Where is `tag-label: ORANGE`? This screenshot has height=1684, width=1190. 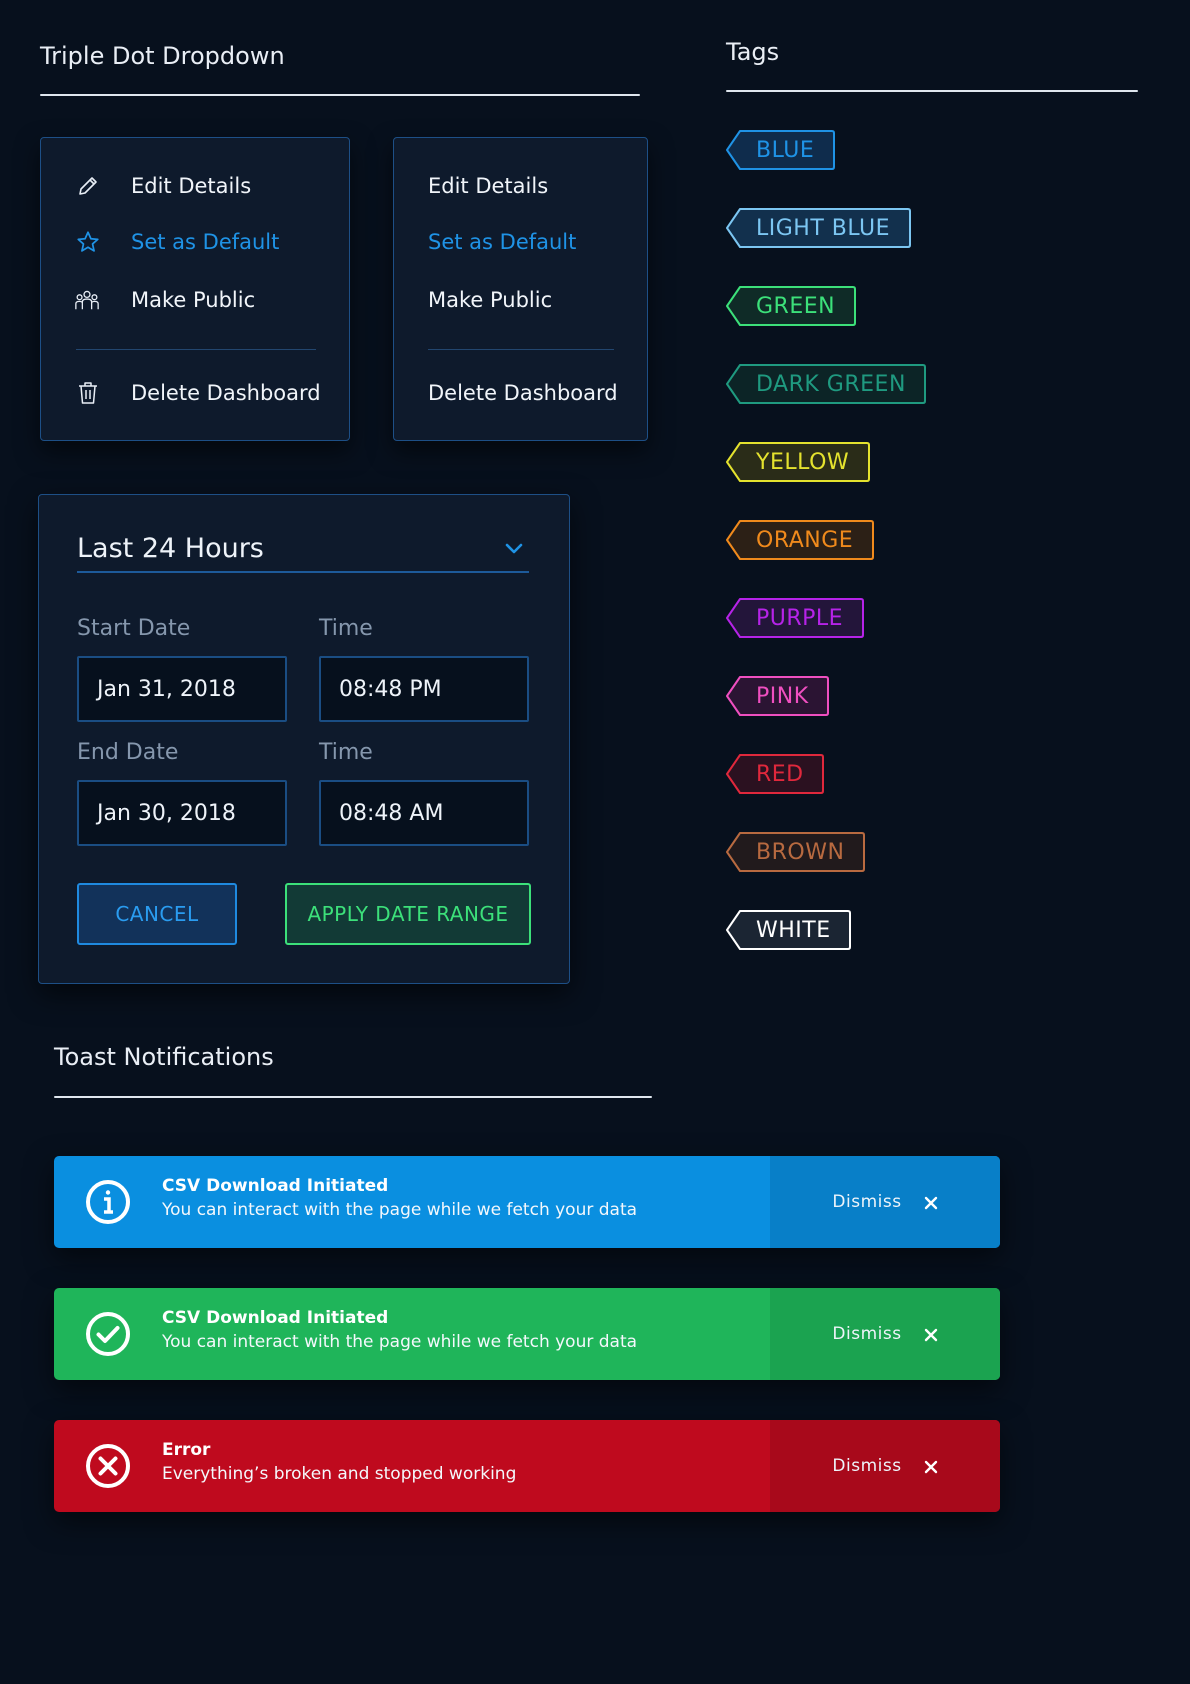 tag-label: ORANGE is located at coordinates (805, 540).